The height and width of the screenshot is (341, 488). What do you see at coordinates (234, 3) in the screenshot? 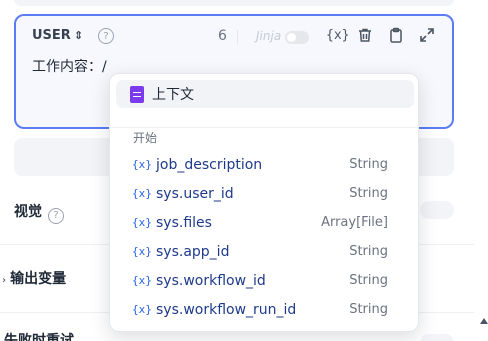
I see `previous-field` at bounding box center [234, 3].